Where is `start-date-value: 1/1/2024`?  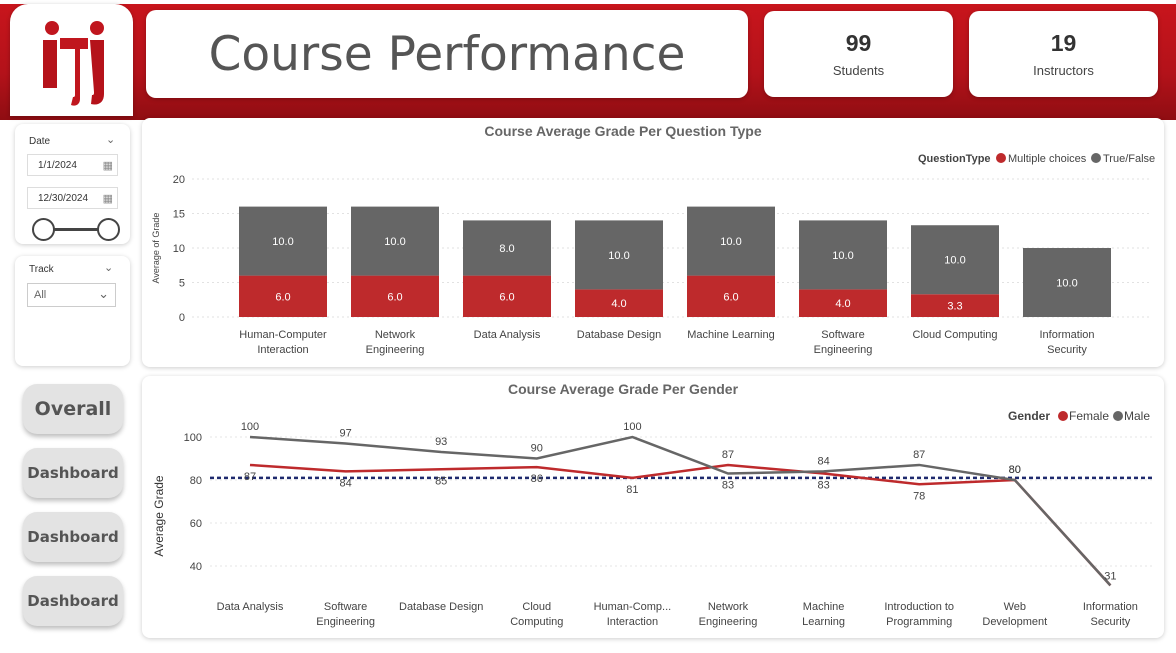
start-date-value: 1/1/2024 is located at coordinates (57, 165).